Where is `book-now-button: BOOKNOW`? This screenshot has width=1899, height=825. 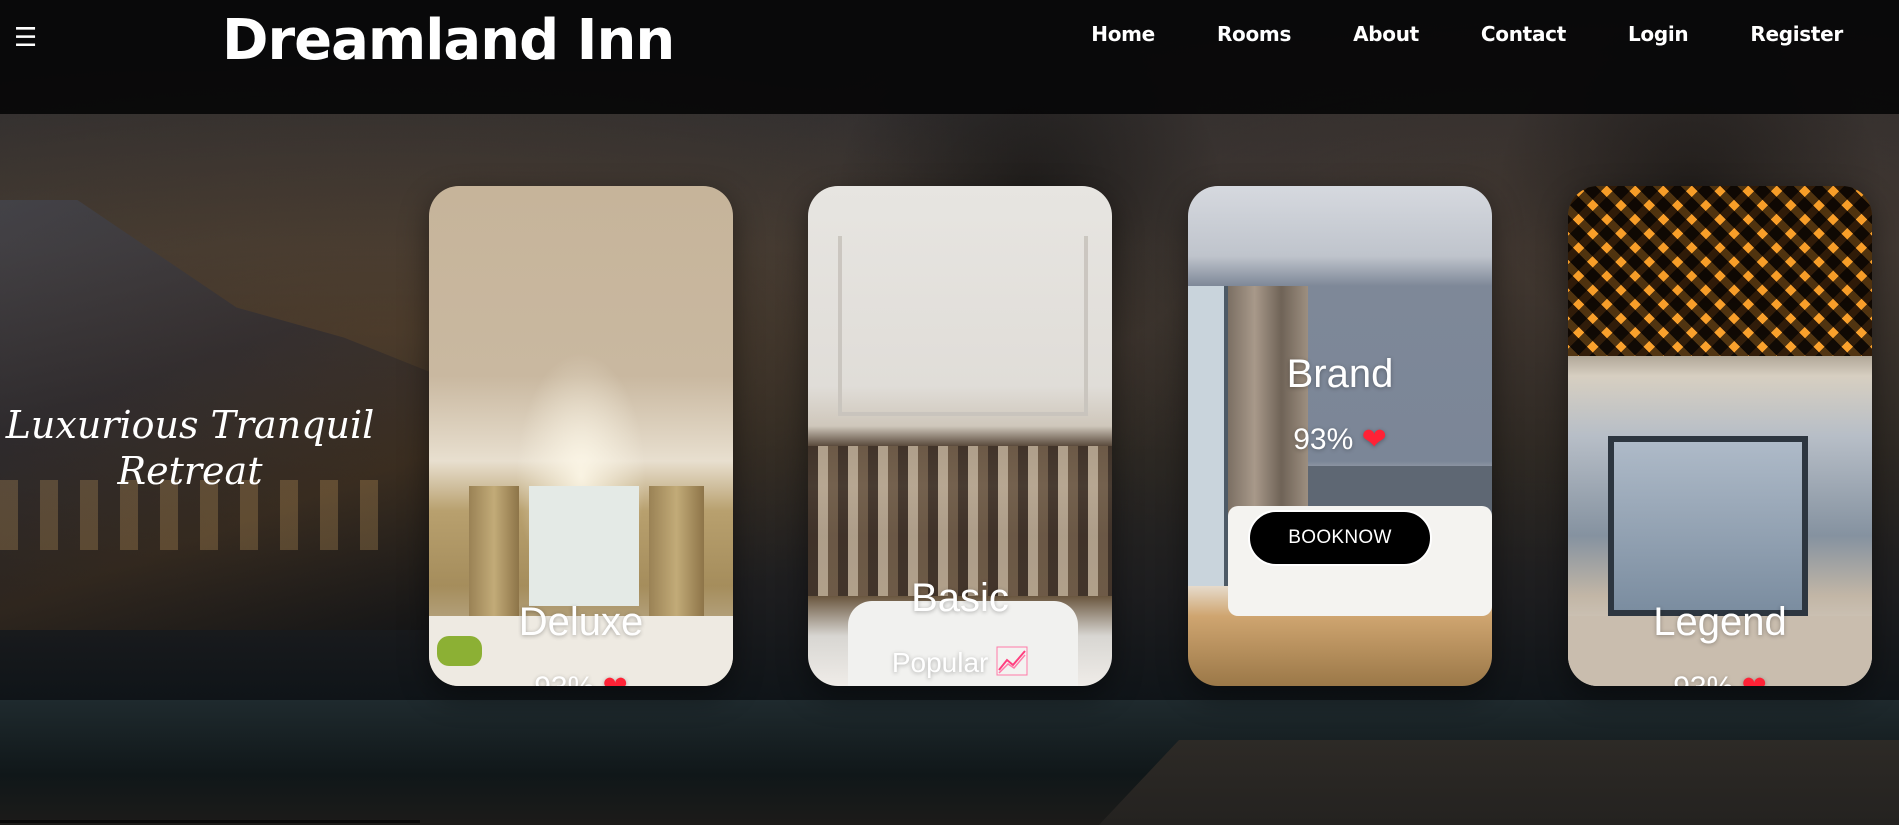
book-now-button: BOOKNOW is located at coordinates (1340, 538).